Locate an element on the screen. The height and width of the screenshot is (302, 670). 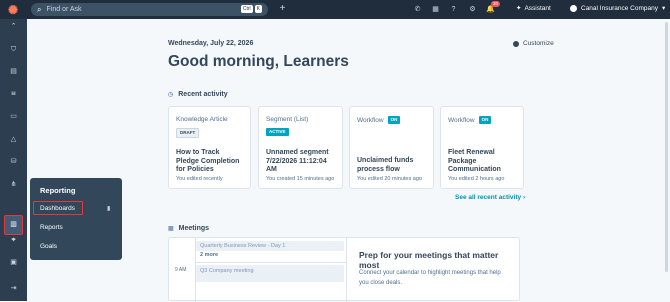
sales-icon: ▭ is located at coordinates (13, 116).